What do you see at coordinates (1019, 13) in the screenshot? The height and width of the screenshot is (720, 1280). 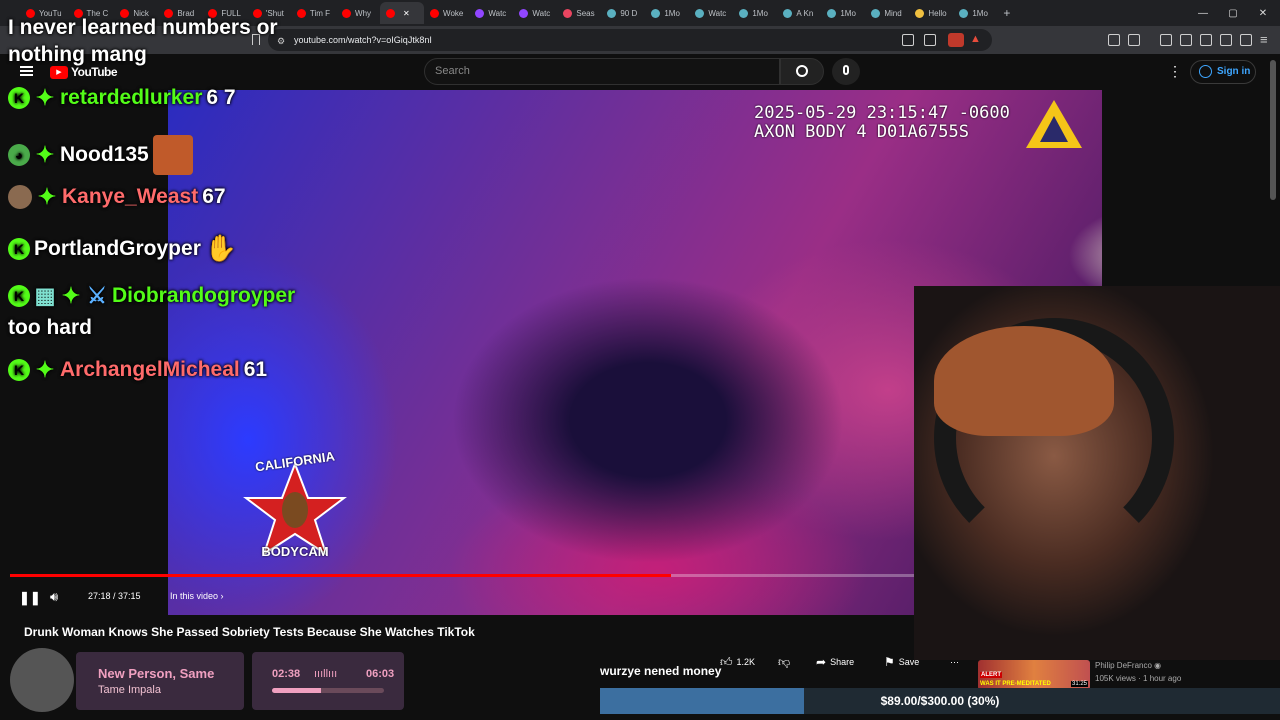 I see `new-tab-button: +` at bounding box center [1019, 13].